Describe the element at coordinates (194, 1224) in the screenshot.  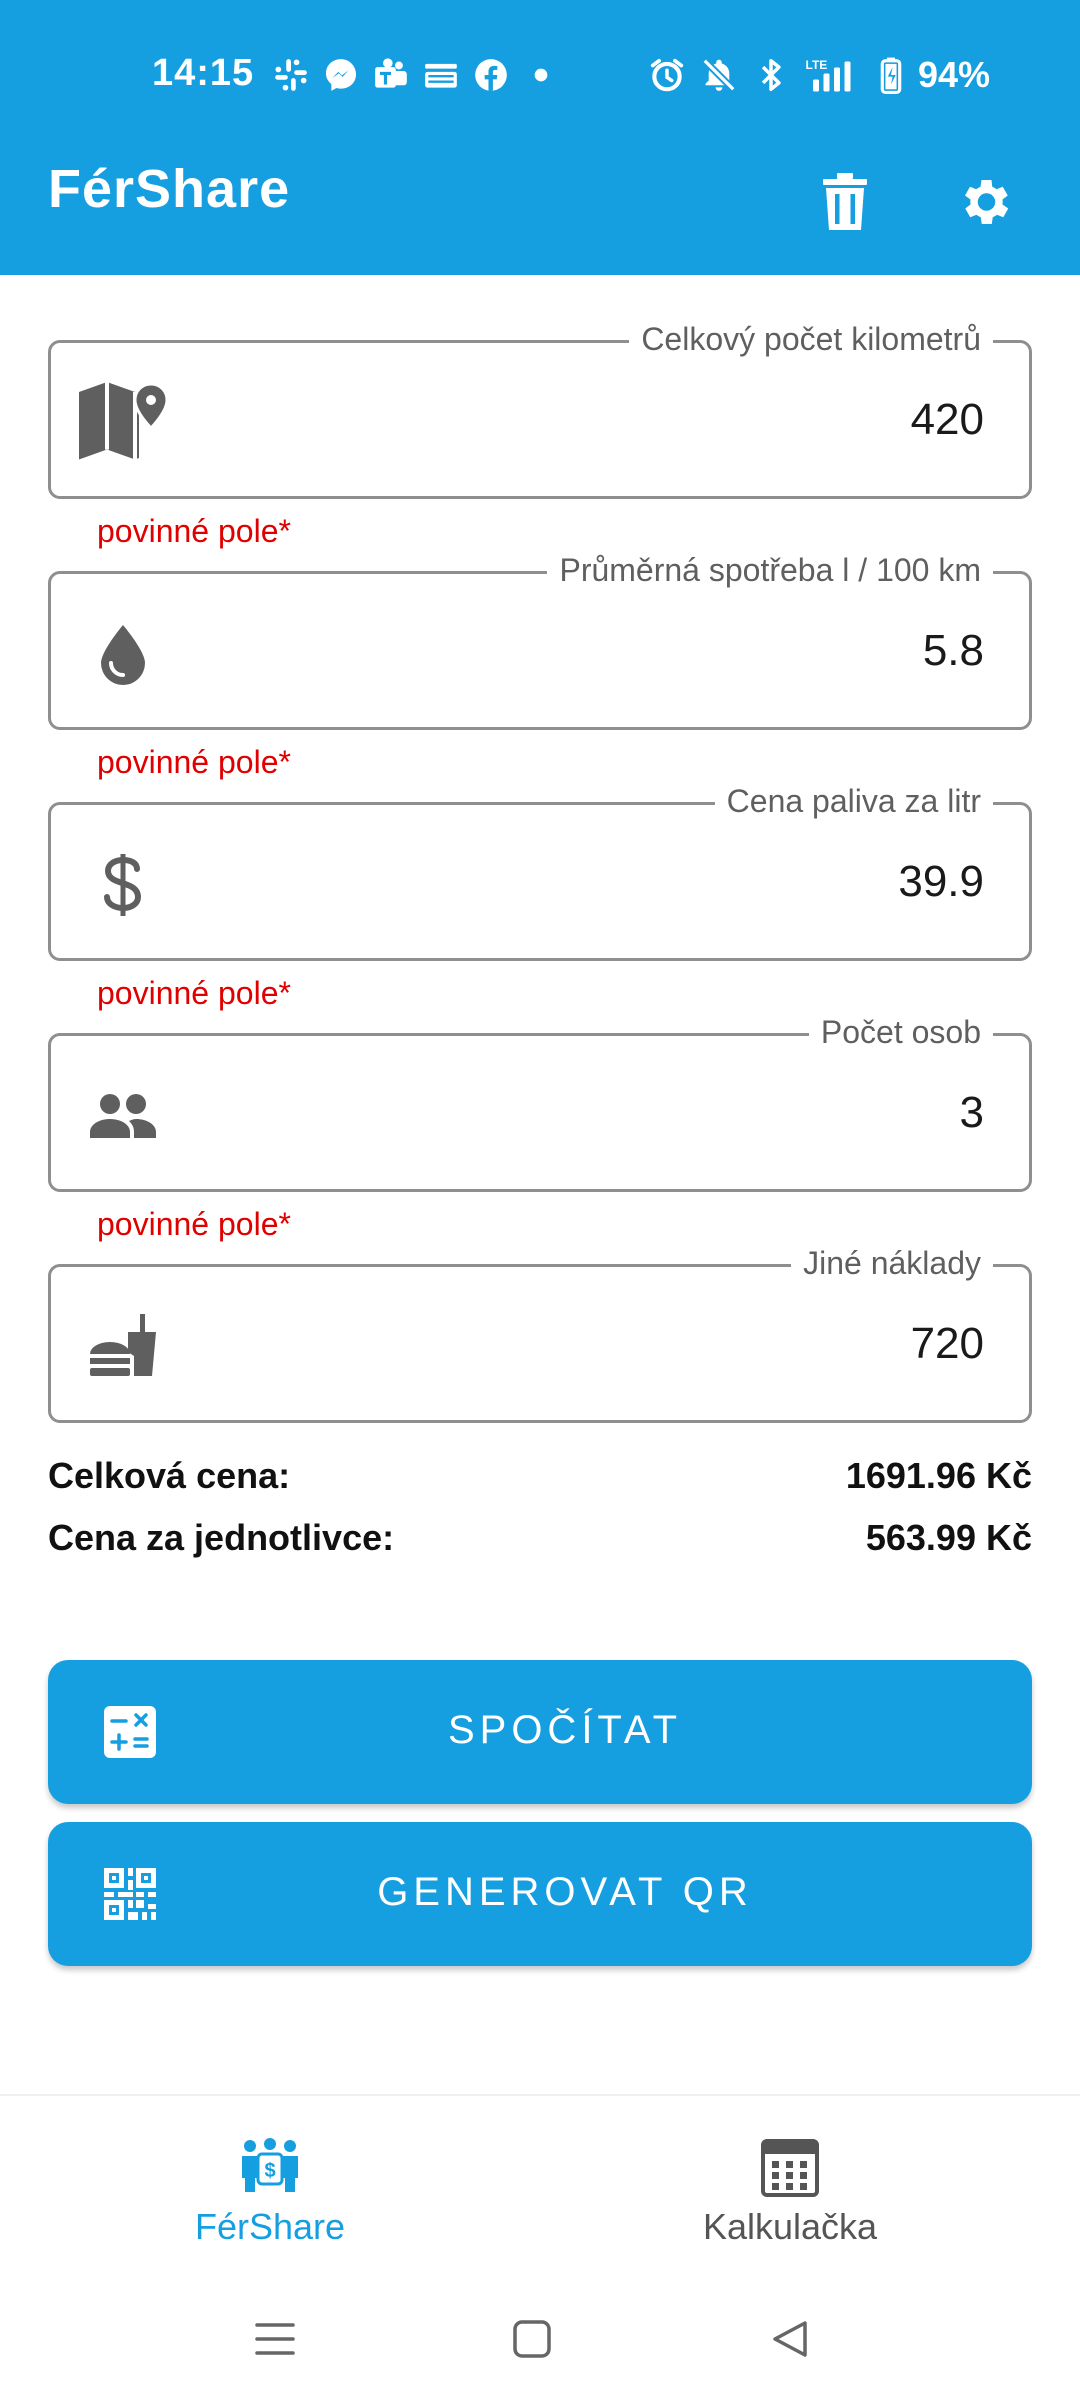
I see `persons-required-note: povinné pole*` at that location.